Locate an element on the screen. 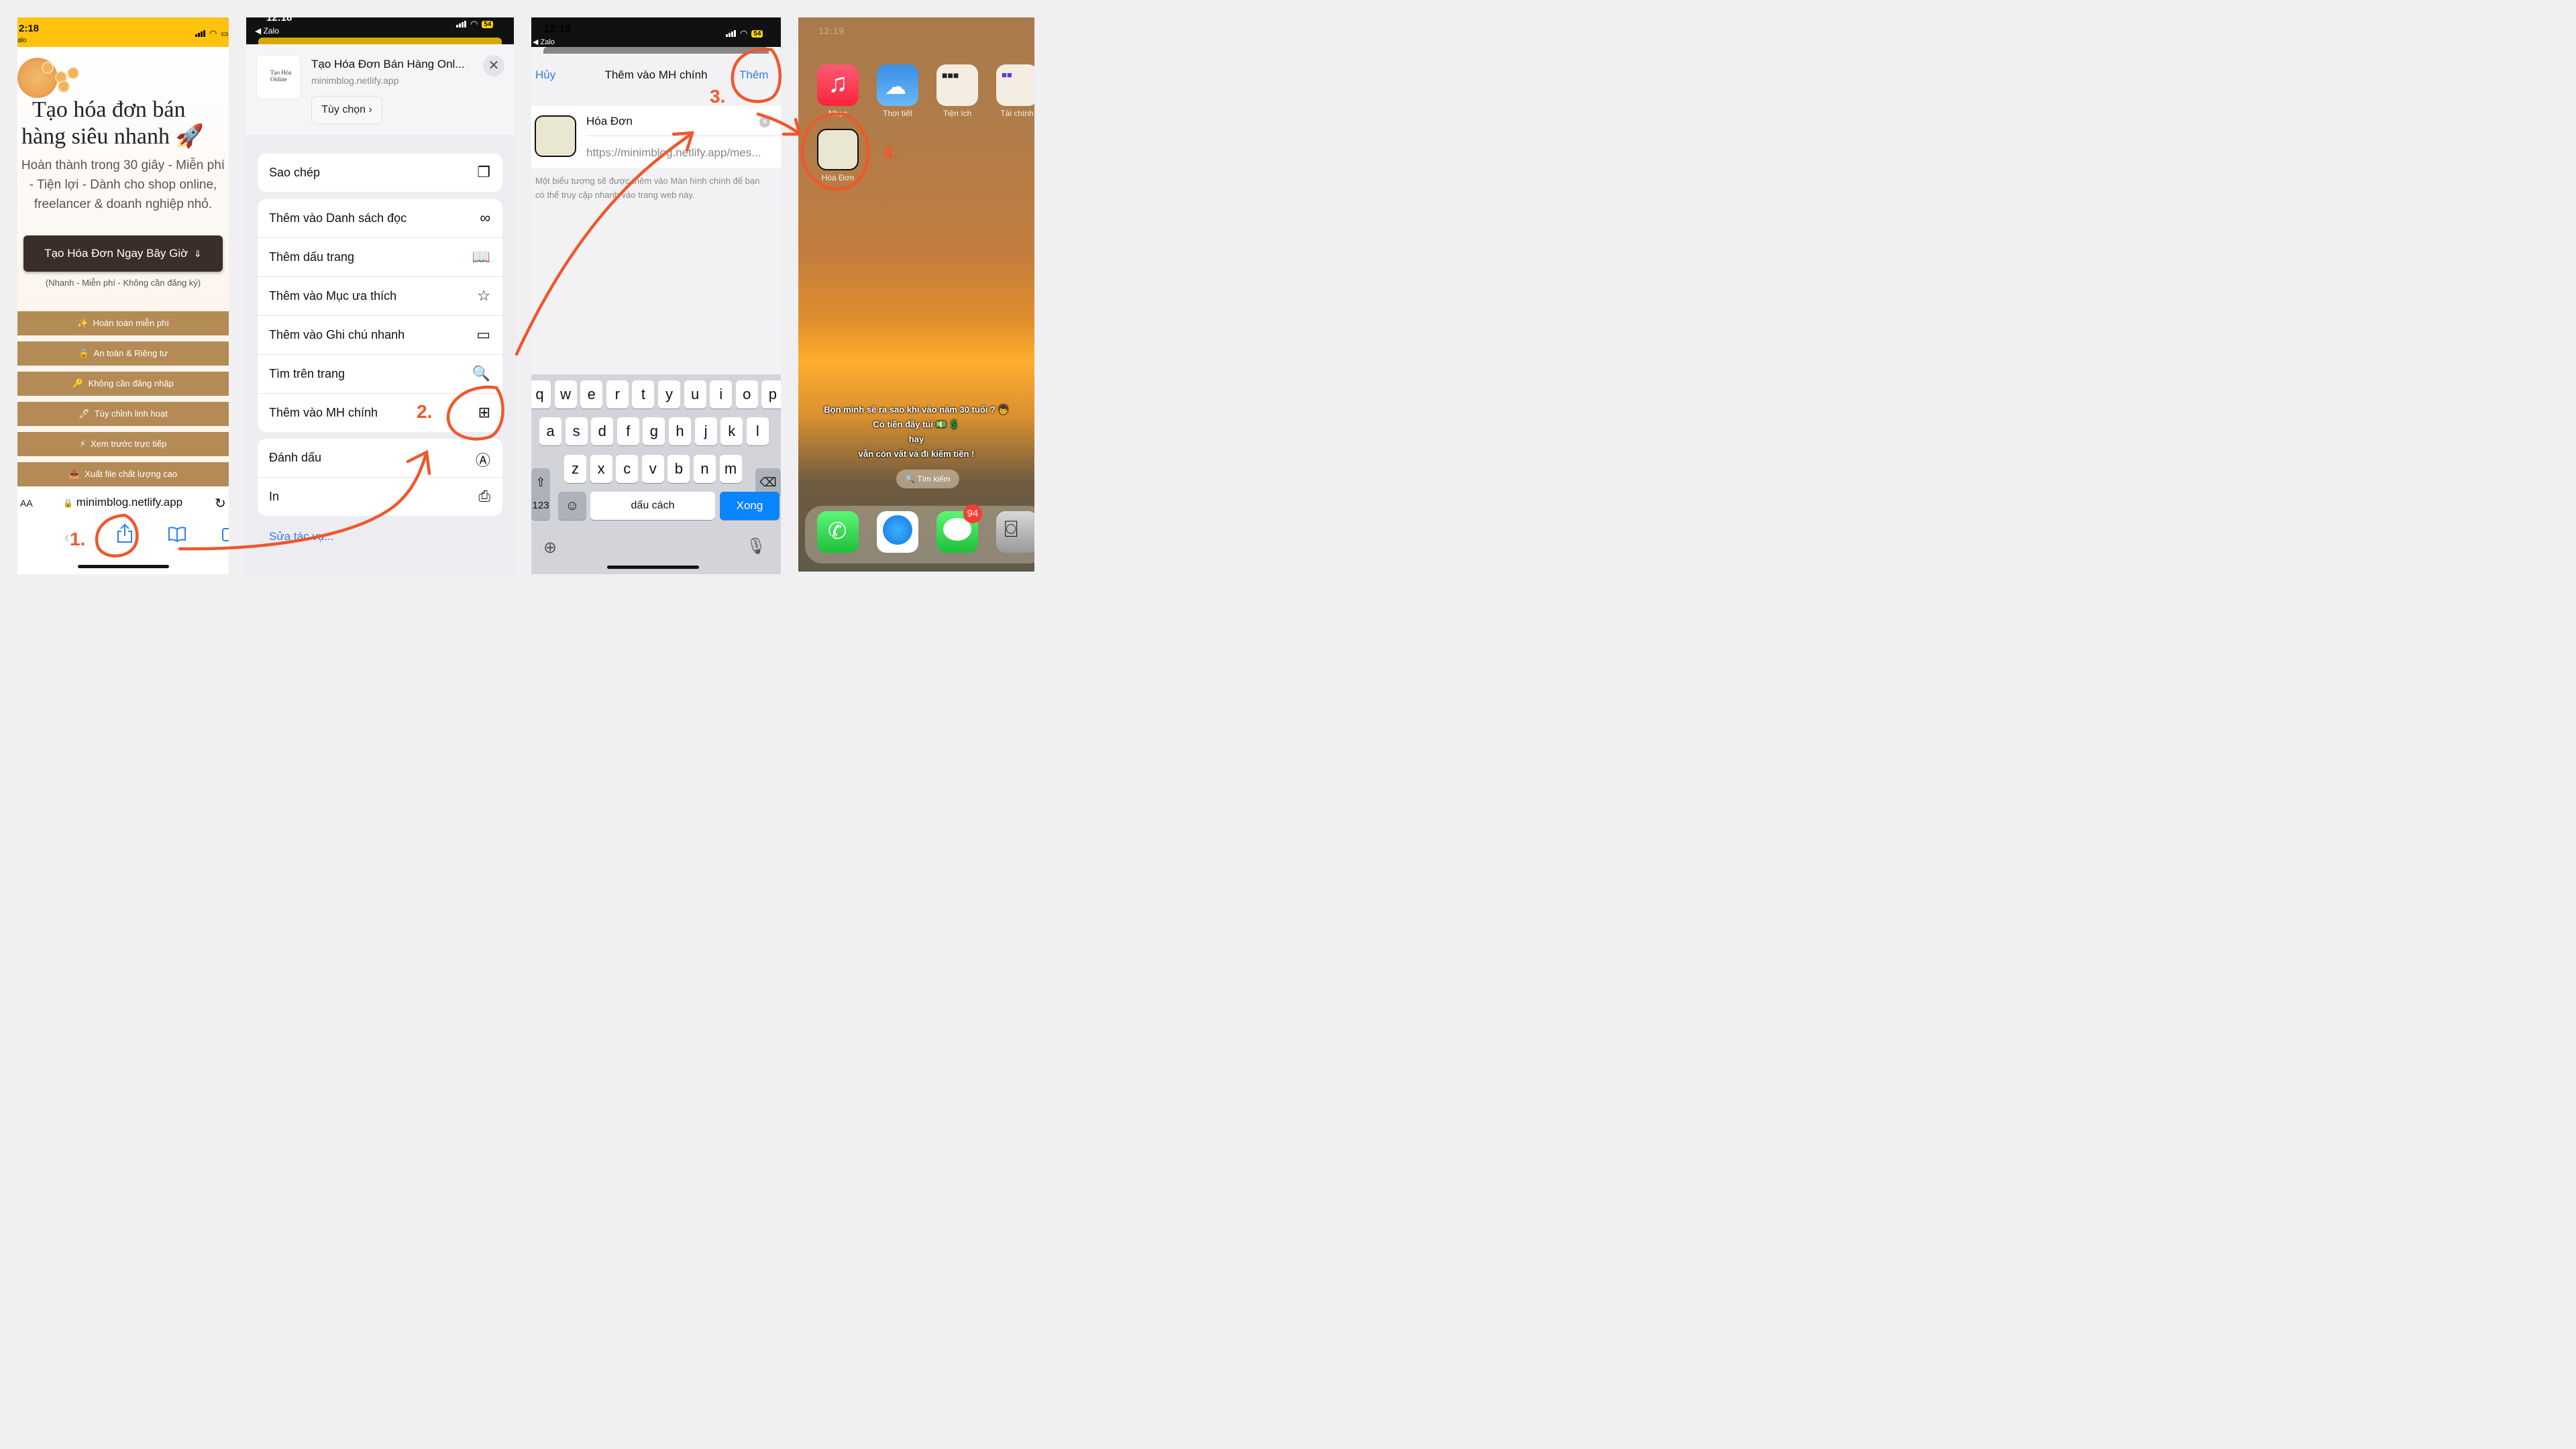 The height and width of the screenshot is (1449, 2576). key-x: x is located at coordinates (601, 469).